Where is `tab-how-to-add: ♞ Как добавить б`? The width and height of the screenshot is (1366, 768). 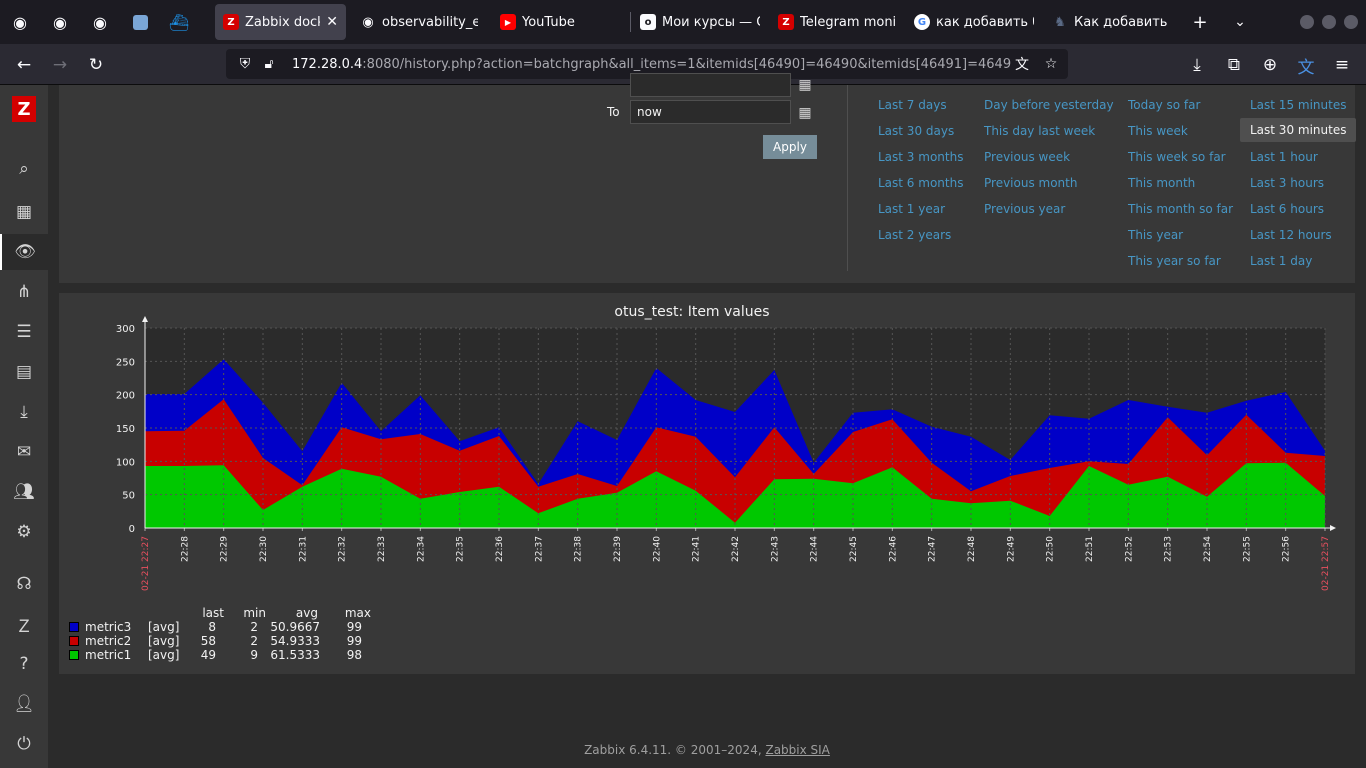 tab-how-to-add: ♞ Как добавить б is located at coordinates (1111, 22).